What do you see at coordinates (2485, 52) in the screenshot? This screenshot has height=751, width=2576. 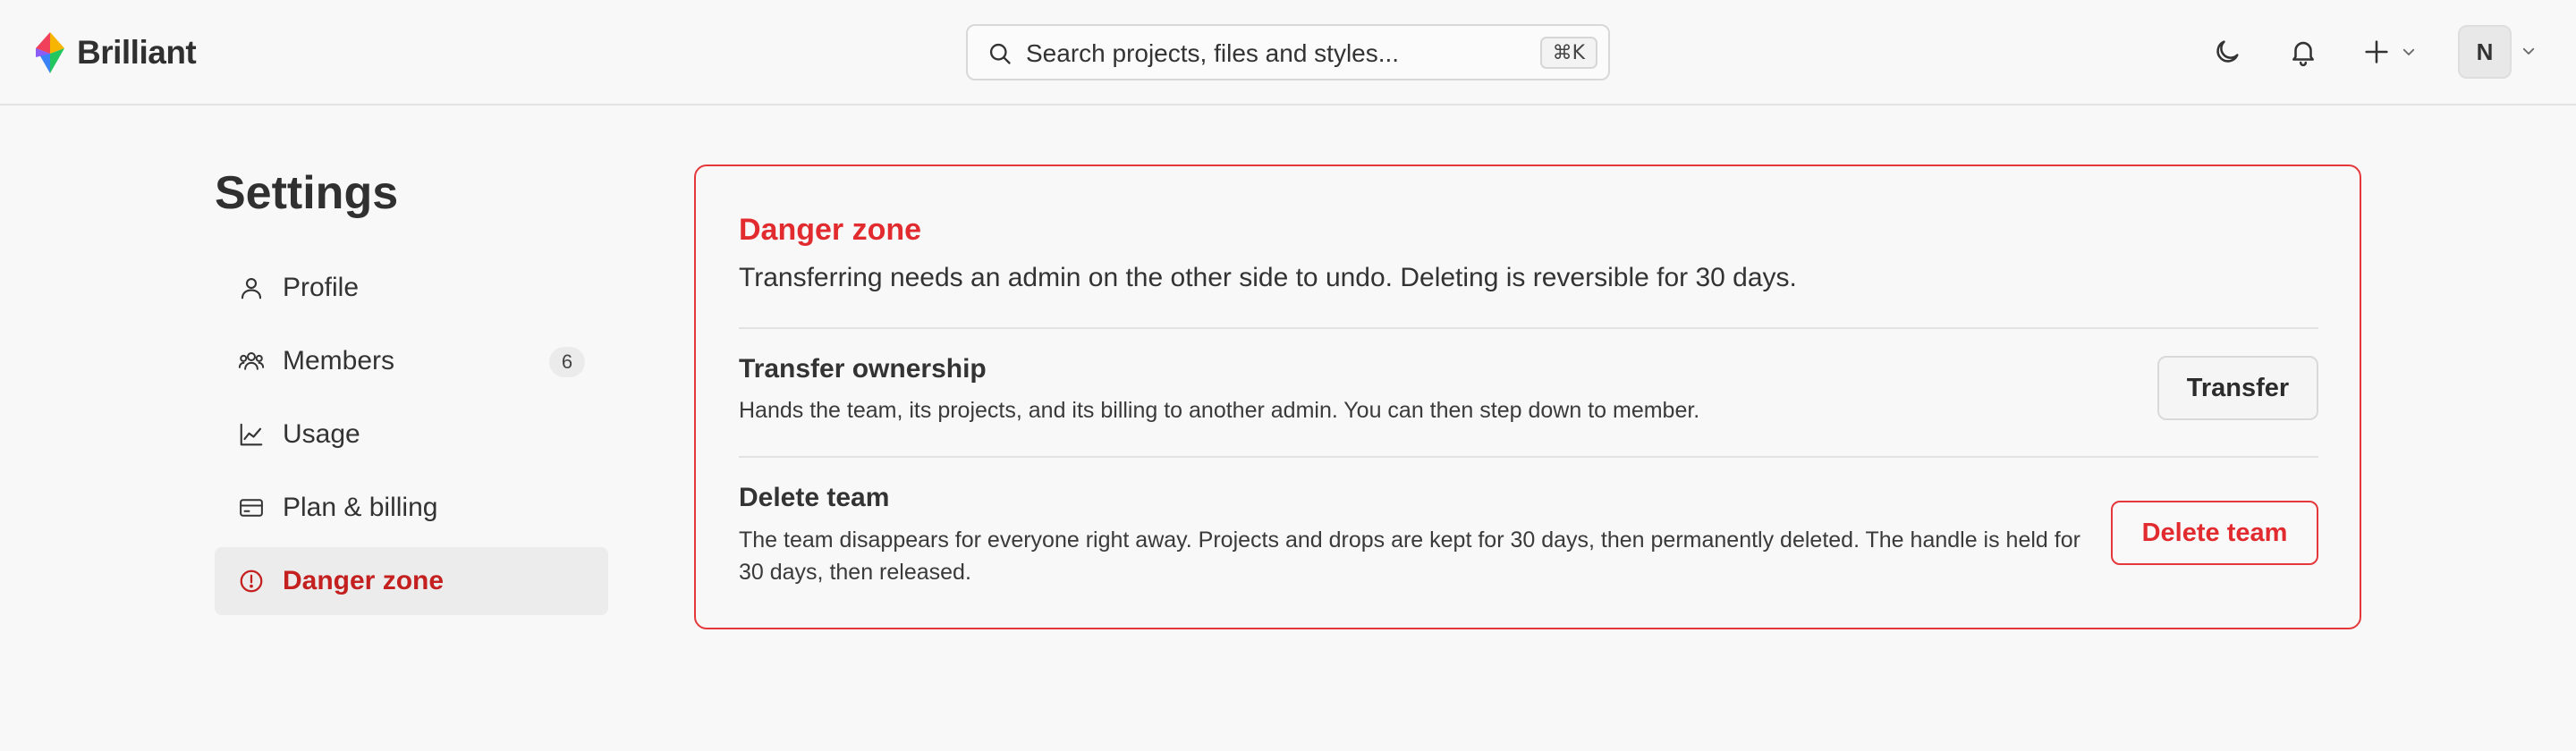 I see `avatar: N` at bounding box center [2485, 52].